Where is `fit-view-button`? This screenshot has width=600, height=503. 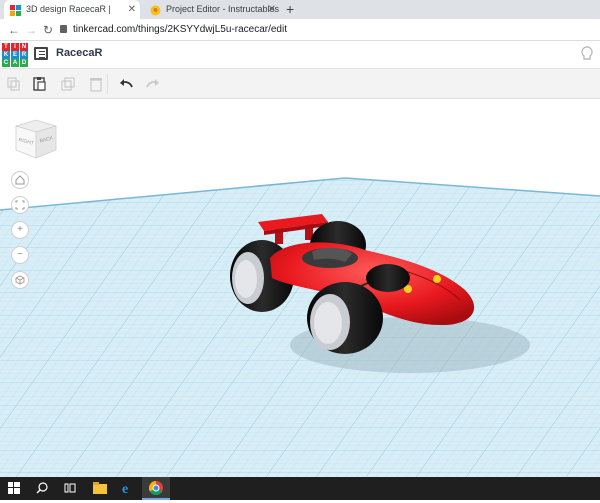 fit-view-button is located at coordinates (20, 205).